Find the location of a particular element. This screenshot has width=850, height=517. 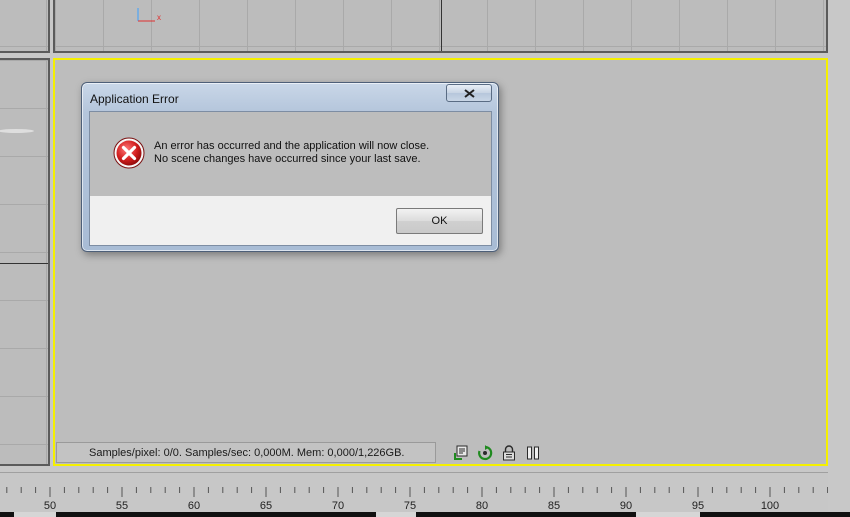

viewport-top-right: x is located at coordinates (440, 26).